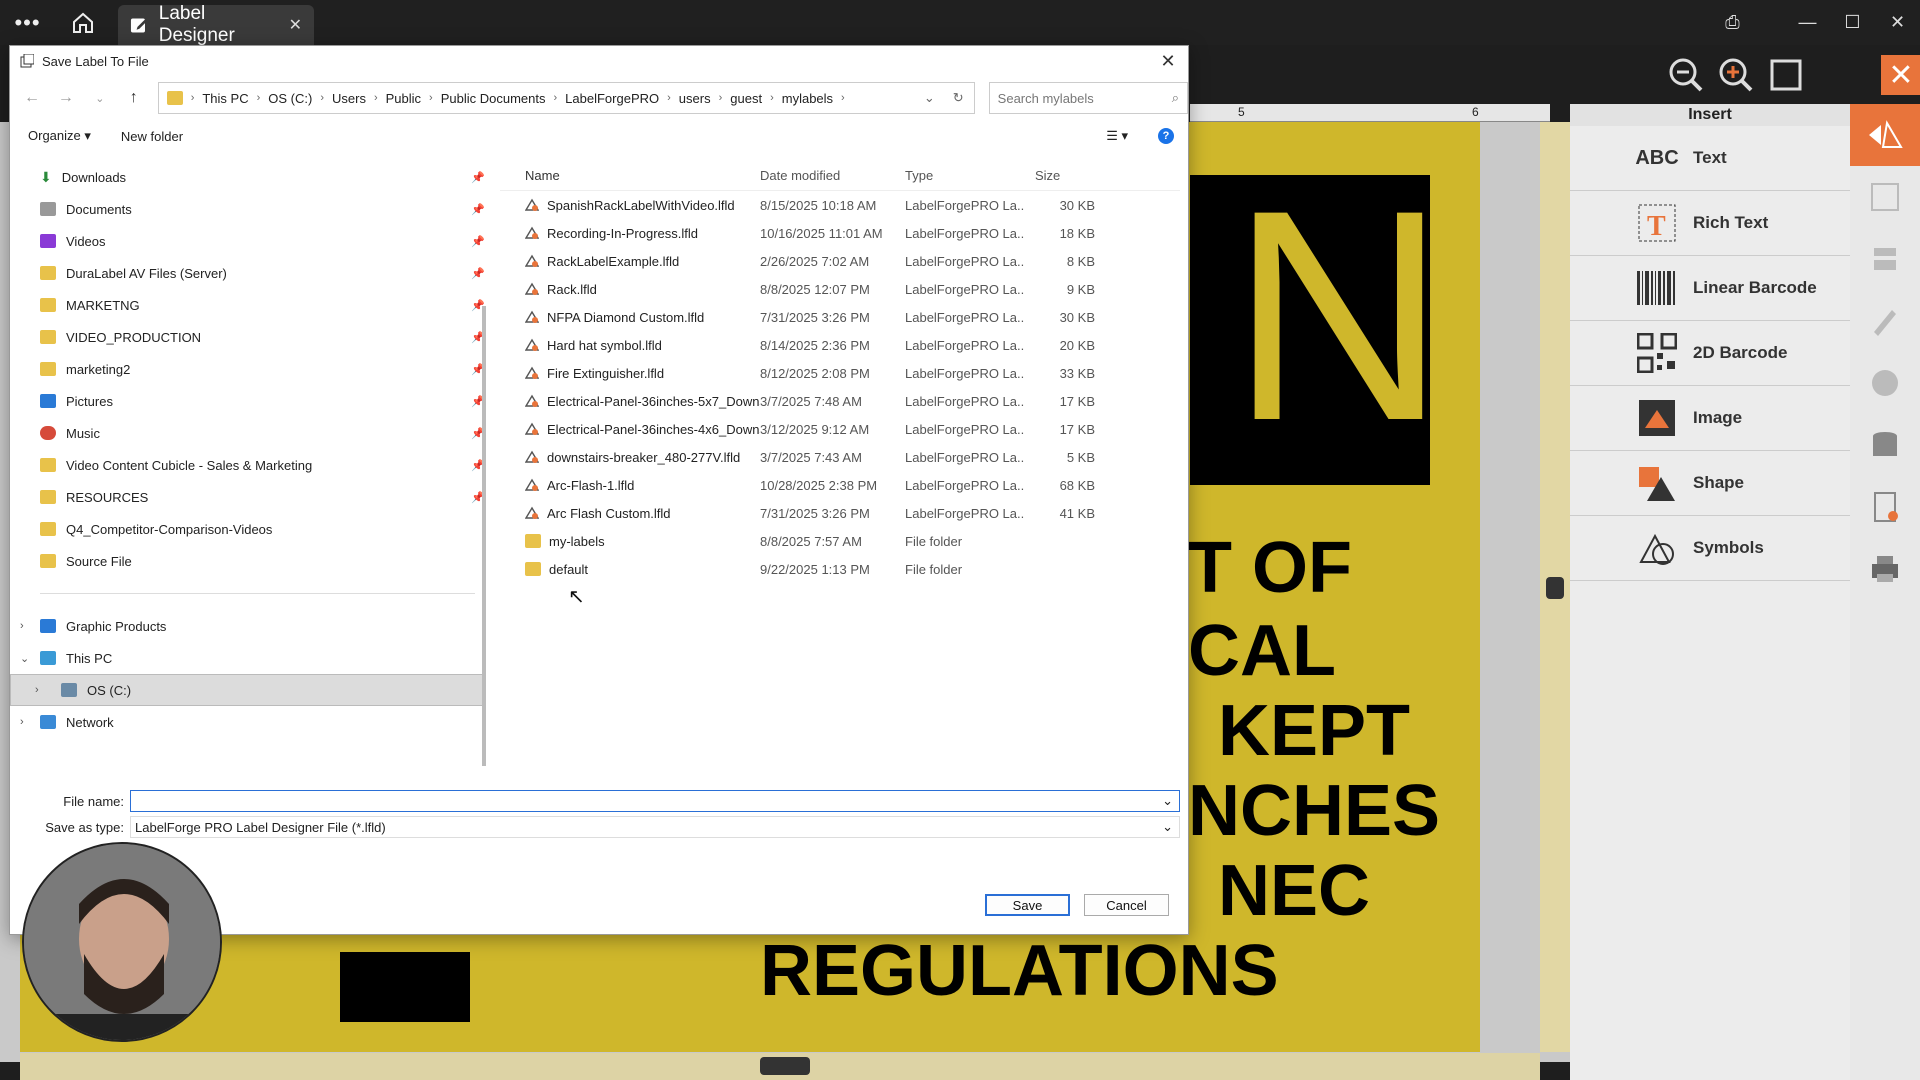 This screenshot has width=1920, height=1080. Describe the element at coordinates (247, 433) in the screenshot. I see `nav-item-music: Music 📌` at that location.